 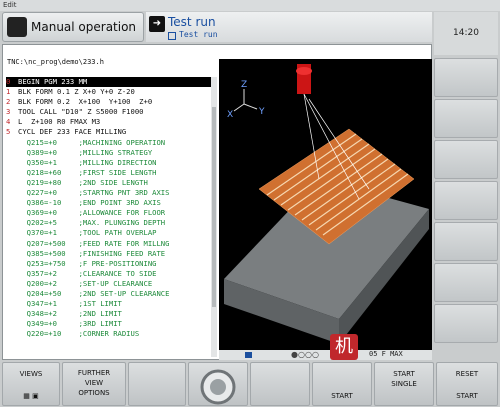 I want to click on program-line: Q385=+500 ;FINISHING FEED RATE, so click(x=108, y=254).